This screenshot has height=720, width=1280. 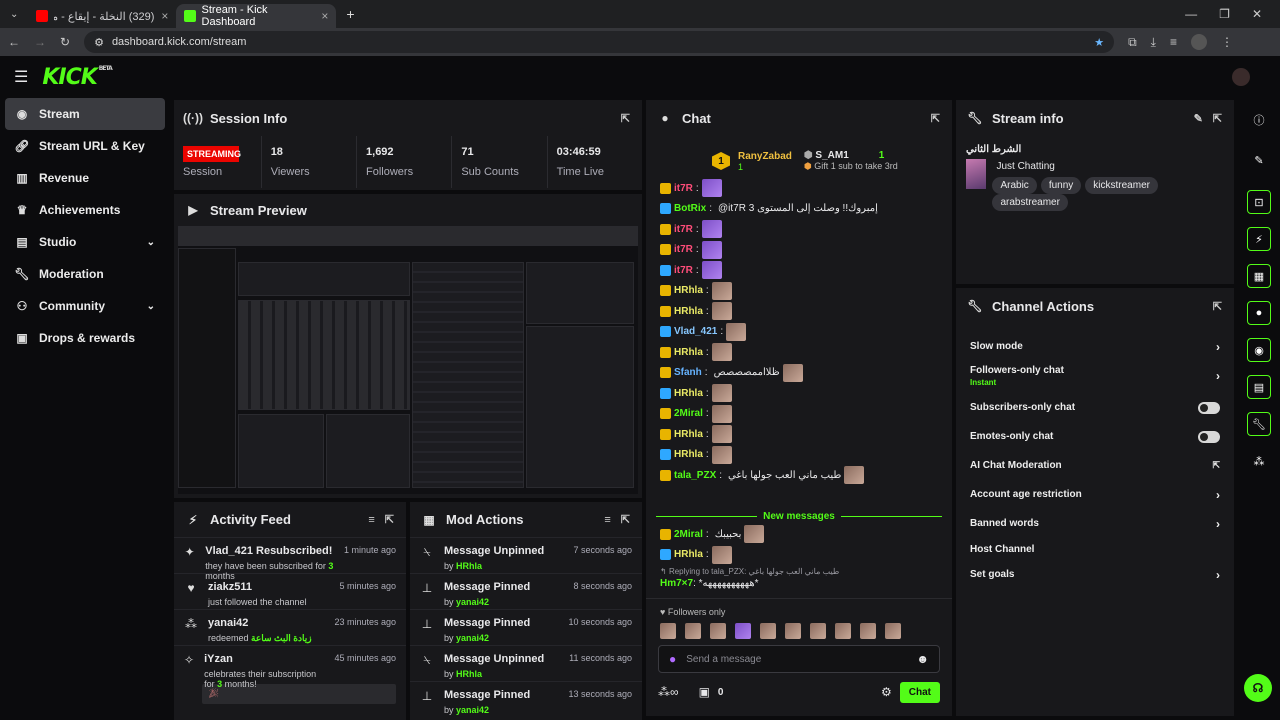 I want to click on browser-tab-kick: Stream - Kick Dashboard ×, so click(x=256, y=16).